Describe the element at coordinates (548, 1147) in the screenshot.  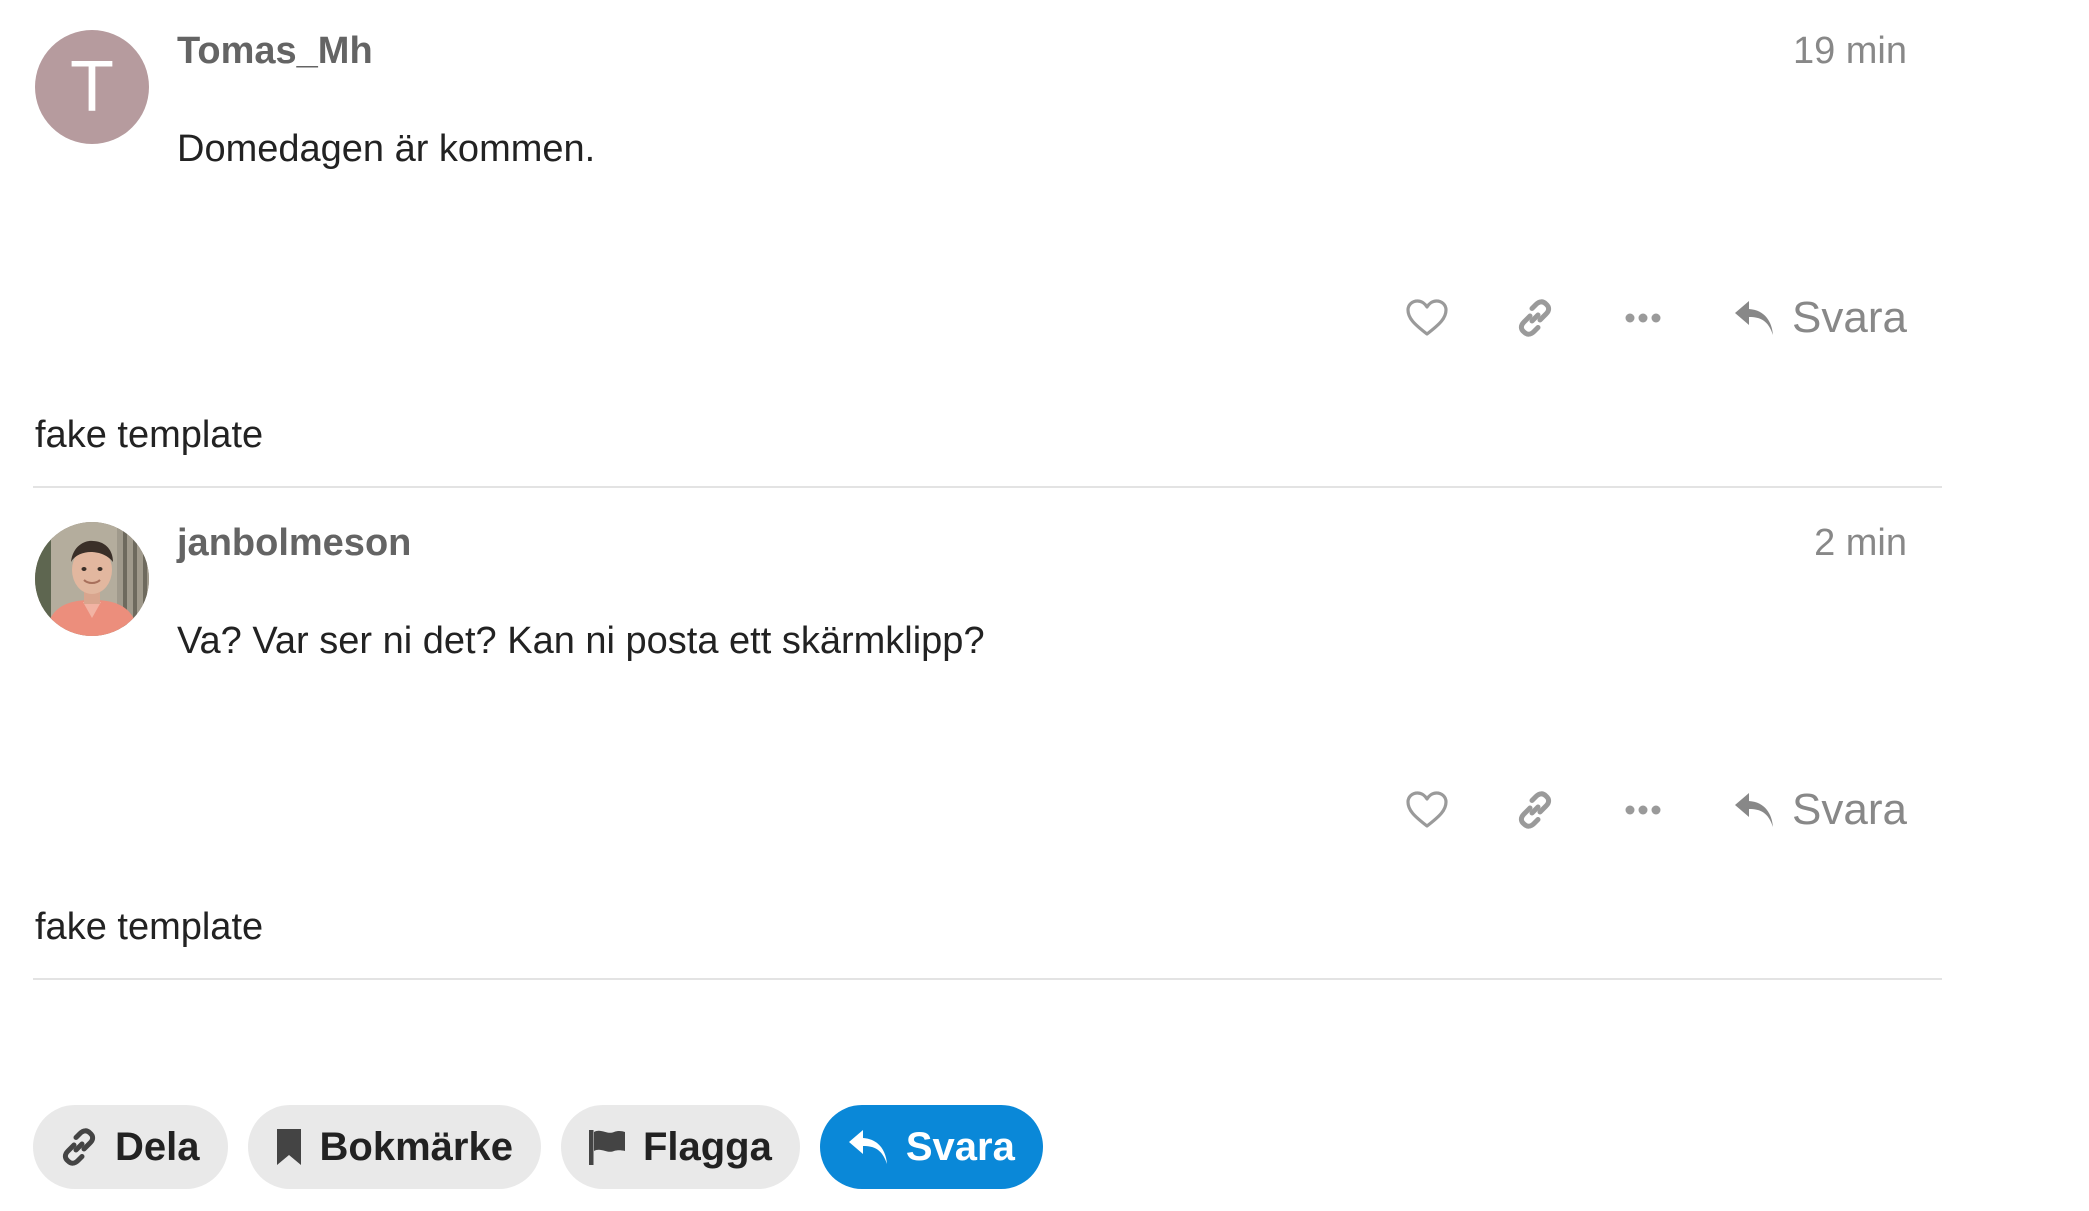
I see `topic-footer-buttons: Dela Bokmärke Flagga Svara` at that location.